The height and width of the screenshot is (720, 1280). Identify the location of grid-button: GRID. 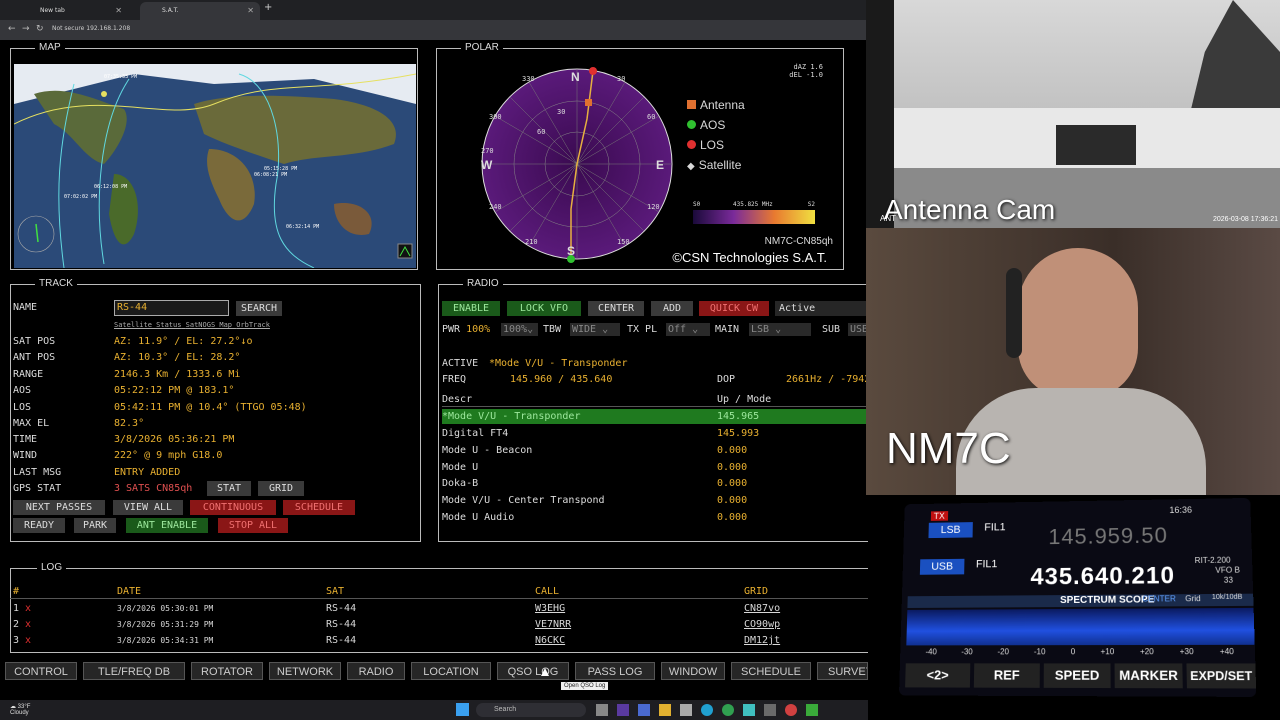
(281, 488).